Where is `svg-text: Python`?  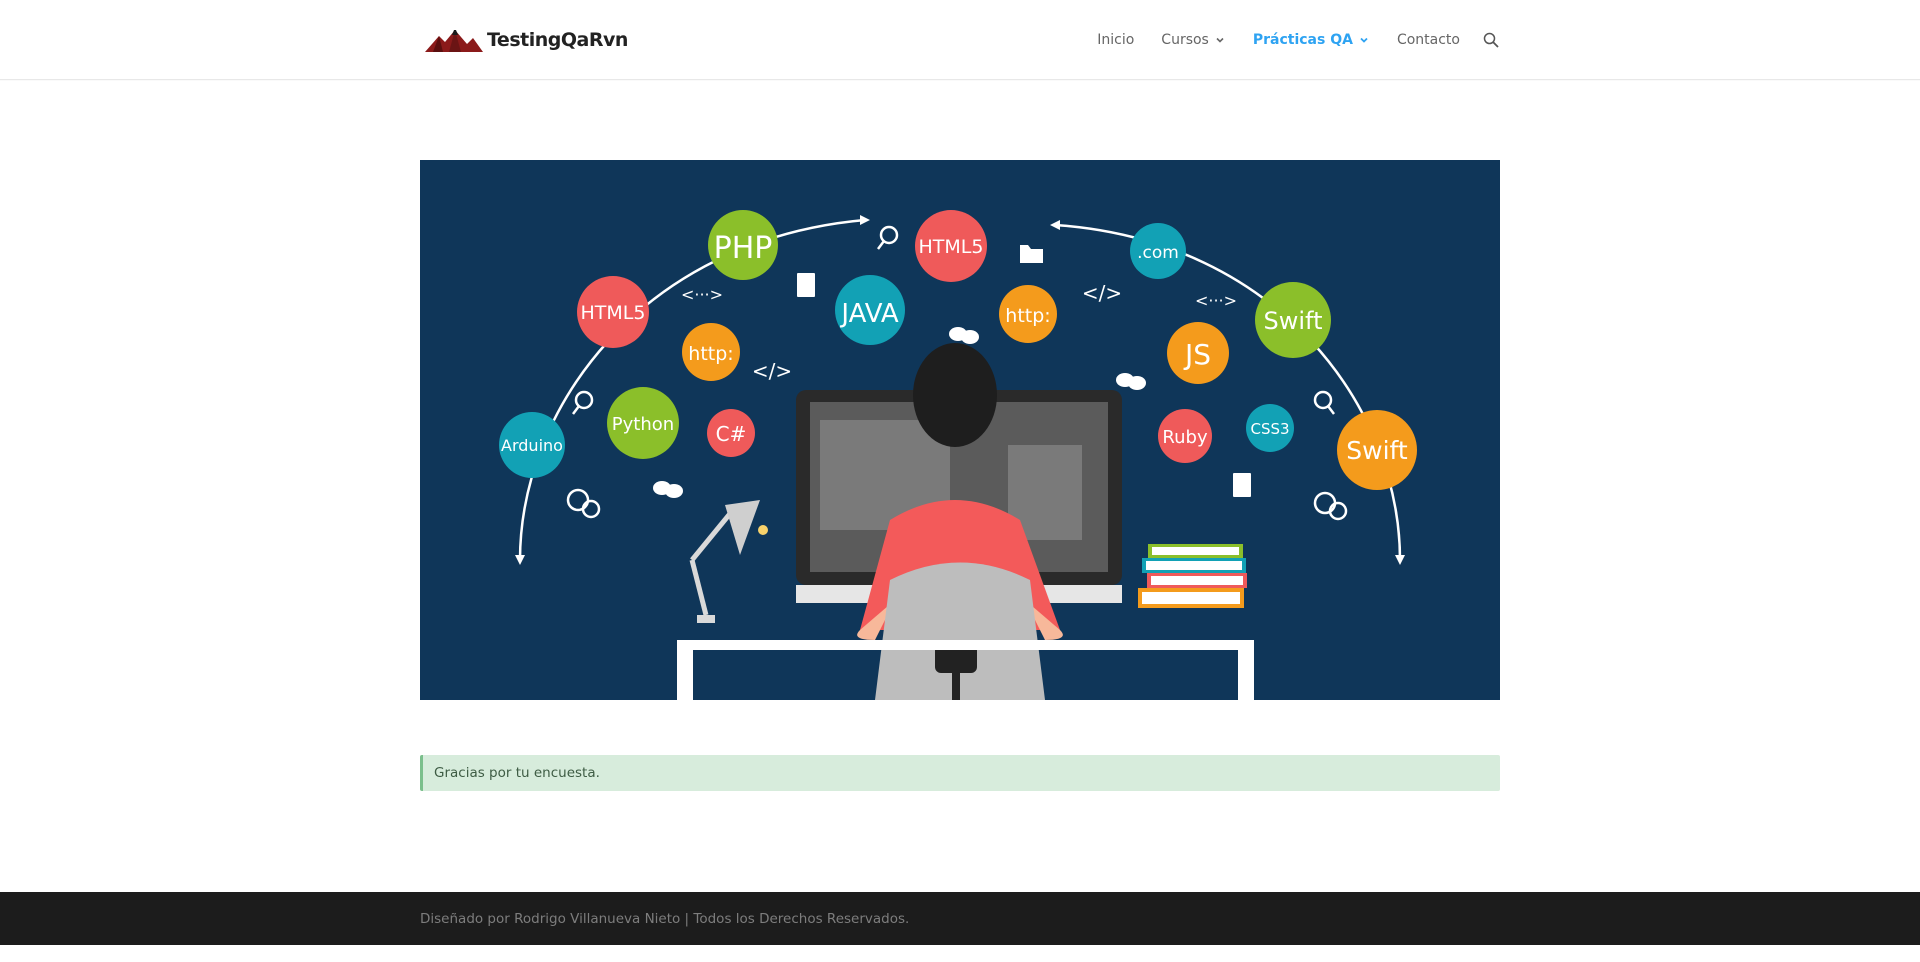
svg-text: Python is located at coordinates (643, 424).